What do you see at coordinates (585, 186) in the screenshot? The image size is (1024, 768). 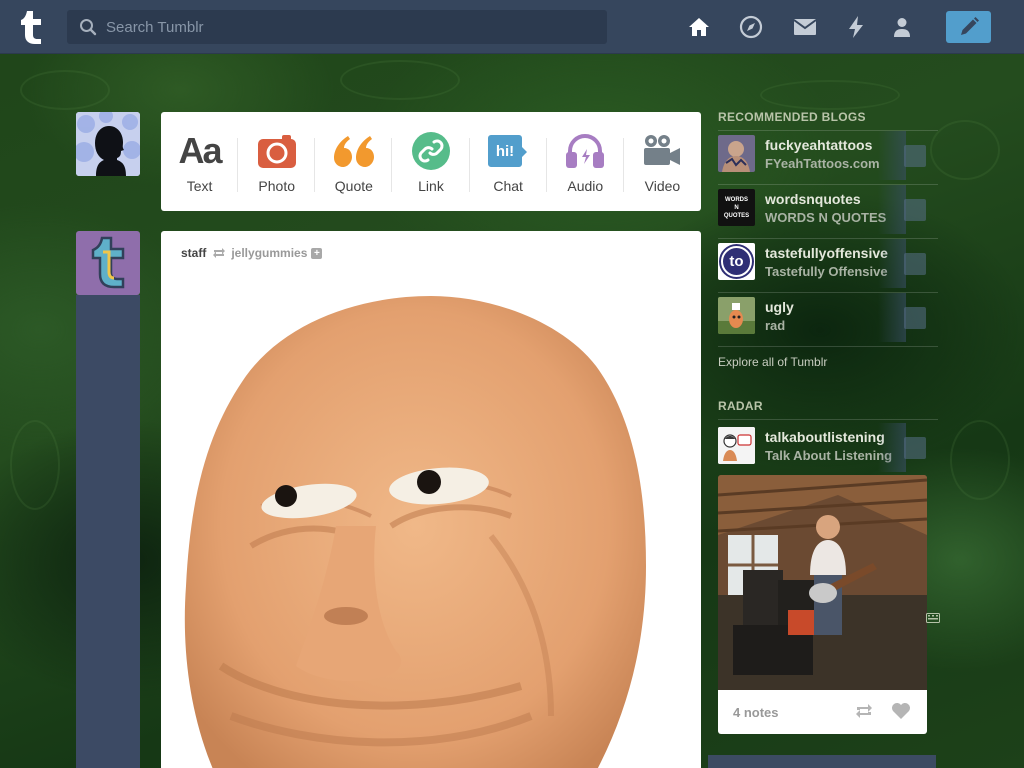 I see `post-type-label: Audio` at bounding box center [585, 186].